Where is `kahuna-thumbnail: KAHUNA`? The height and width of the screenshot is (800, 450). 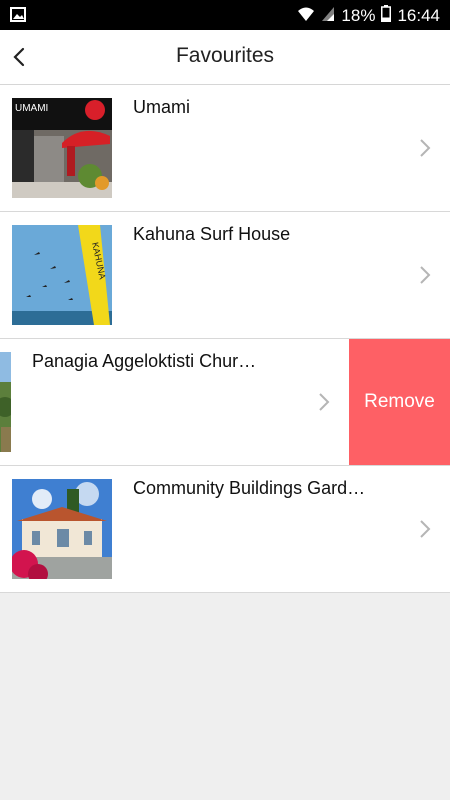
kahuna-thumbnail: KAHUNA is located at coordinates (62, 275).